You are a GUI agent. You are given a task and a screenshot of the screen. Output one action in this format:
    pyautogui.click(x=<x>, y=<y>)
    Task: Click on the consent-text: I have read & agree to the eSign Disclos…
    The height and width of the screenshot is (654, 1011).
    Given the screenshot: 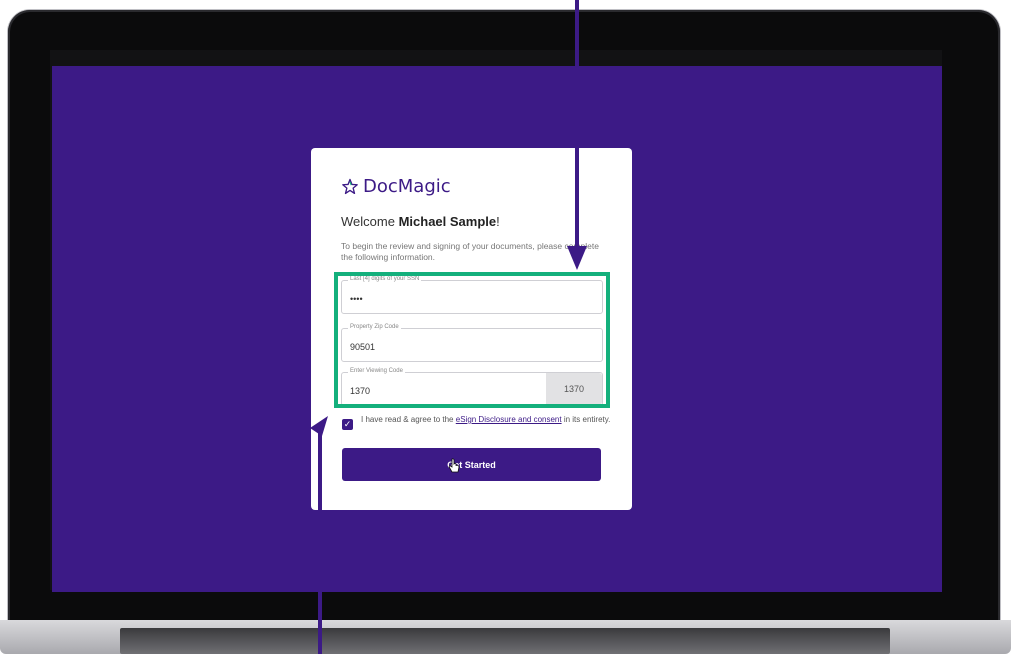 What is the action you would take?
    pyautogui.click(x=486, y=420)
    